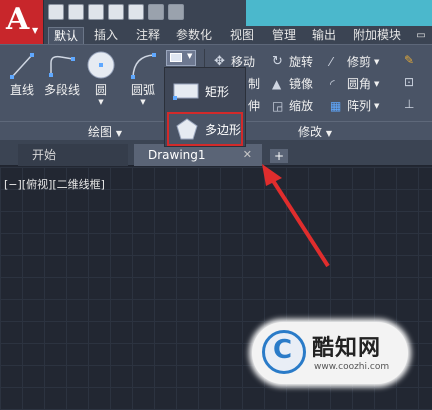 This screenshot has width=432, height=410. What do you see at coordinates (56, 12) in the screenshot?
I see `new-file-icon` at bounding box center [56, 12].